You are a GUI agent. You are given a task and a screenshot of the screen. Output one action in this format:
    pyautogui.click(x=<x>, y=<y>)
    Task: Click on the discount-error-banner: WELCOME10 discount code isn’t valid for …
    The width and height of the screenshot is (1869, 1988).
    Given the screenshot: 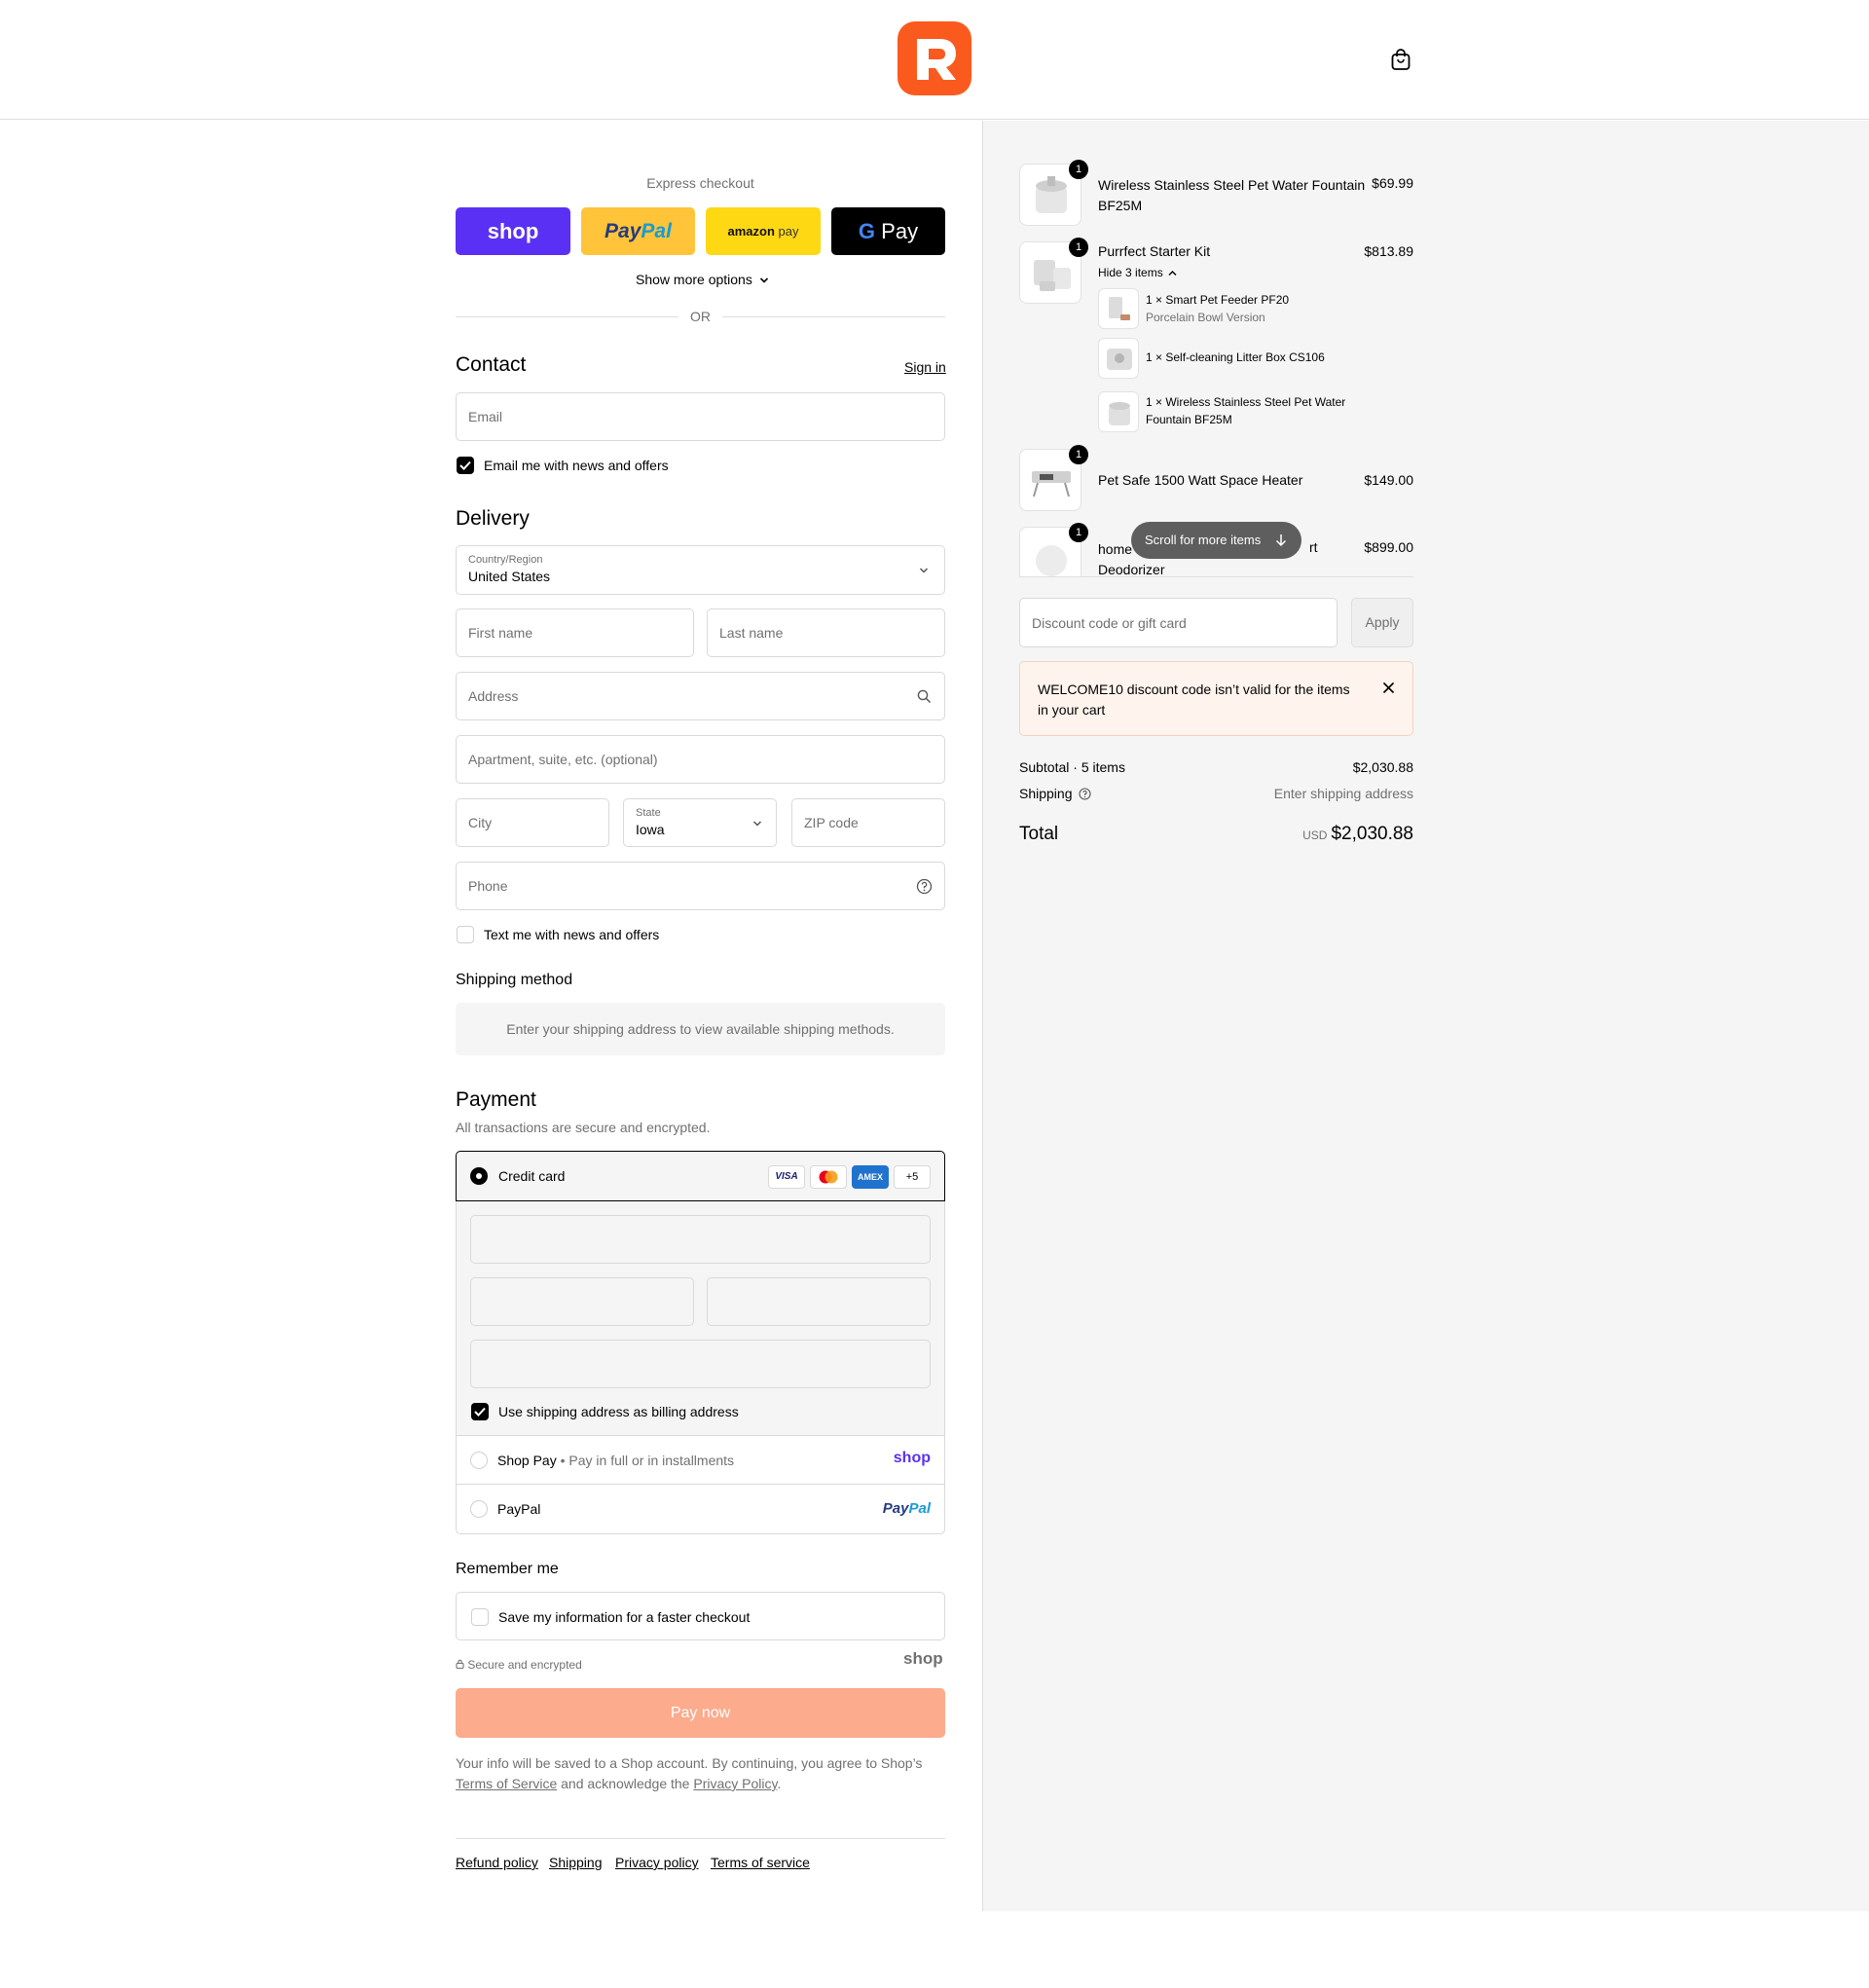 What is the action you would take?
    pyautogui.click(x=1216, y=698)
    